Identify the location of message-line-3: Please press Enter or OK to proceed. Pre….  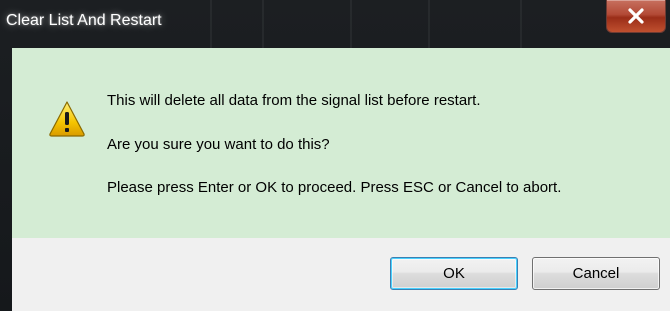
(334, 187).